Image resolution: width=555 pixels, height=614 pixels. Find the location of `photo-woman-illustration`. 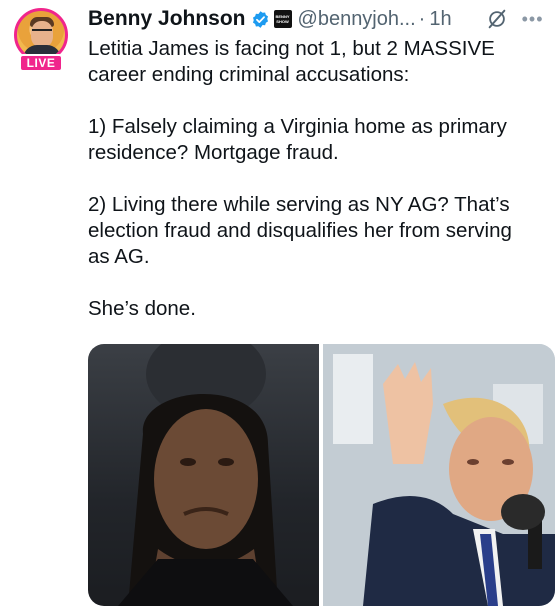

photo-woman-illustration is located at coordinates (205, 475).